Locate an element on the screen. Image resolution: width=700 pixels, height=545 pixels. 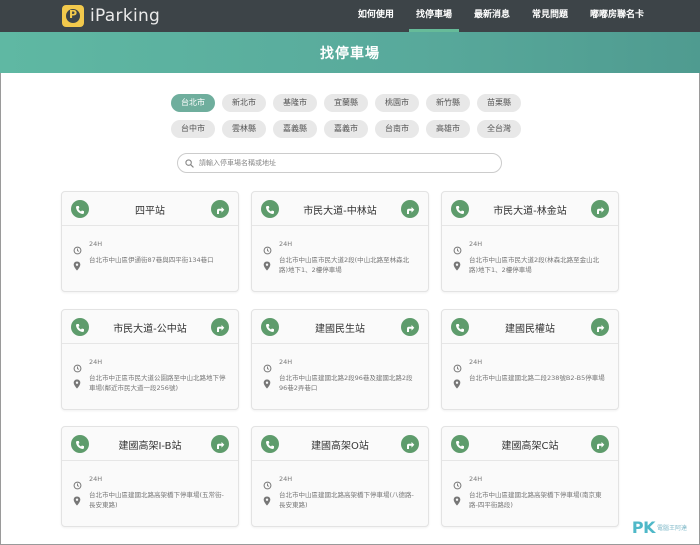
city-filter-13: 全台灣 is located at coordinates (499, 129).